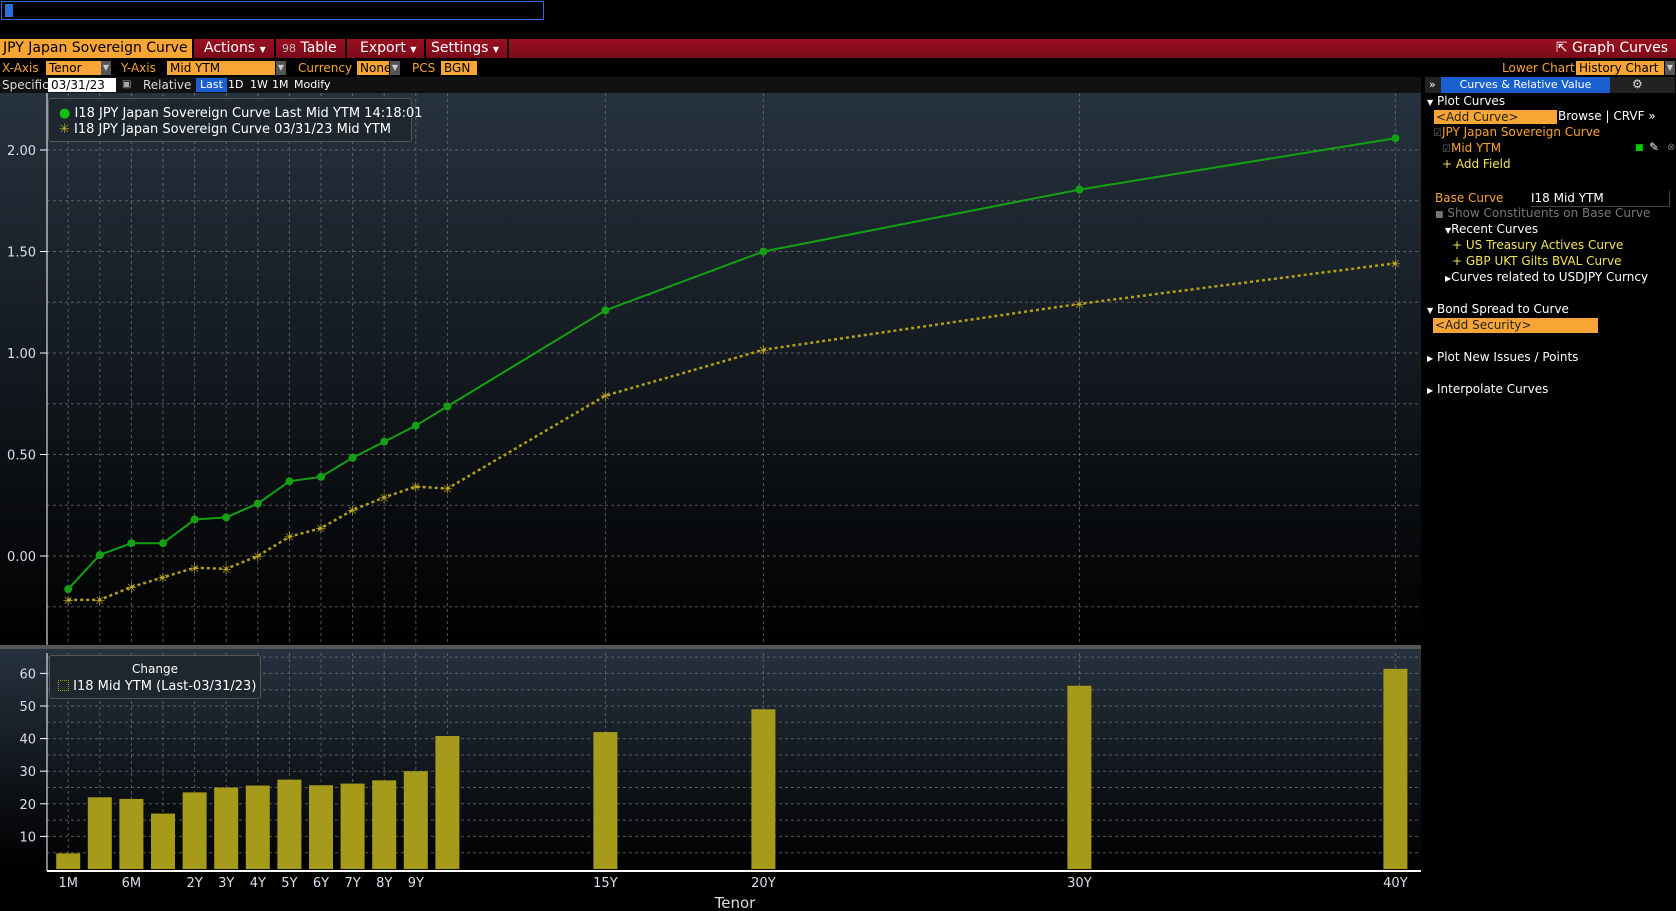  What do you see at coordinates (82, 85) in the screenshot?
I see `specific-date-input: 03/31/23` at bounding box center [82, 85].